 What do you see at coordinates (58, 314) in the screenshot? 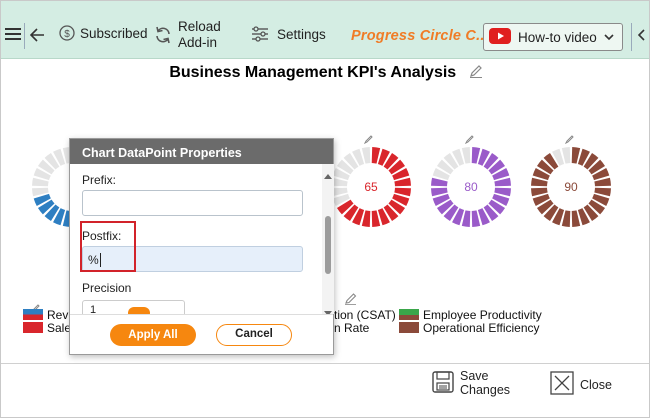
I see `legend-label: Rev` at bounding box center [58, 314].